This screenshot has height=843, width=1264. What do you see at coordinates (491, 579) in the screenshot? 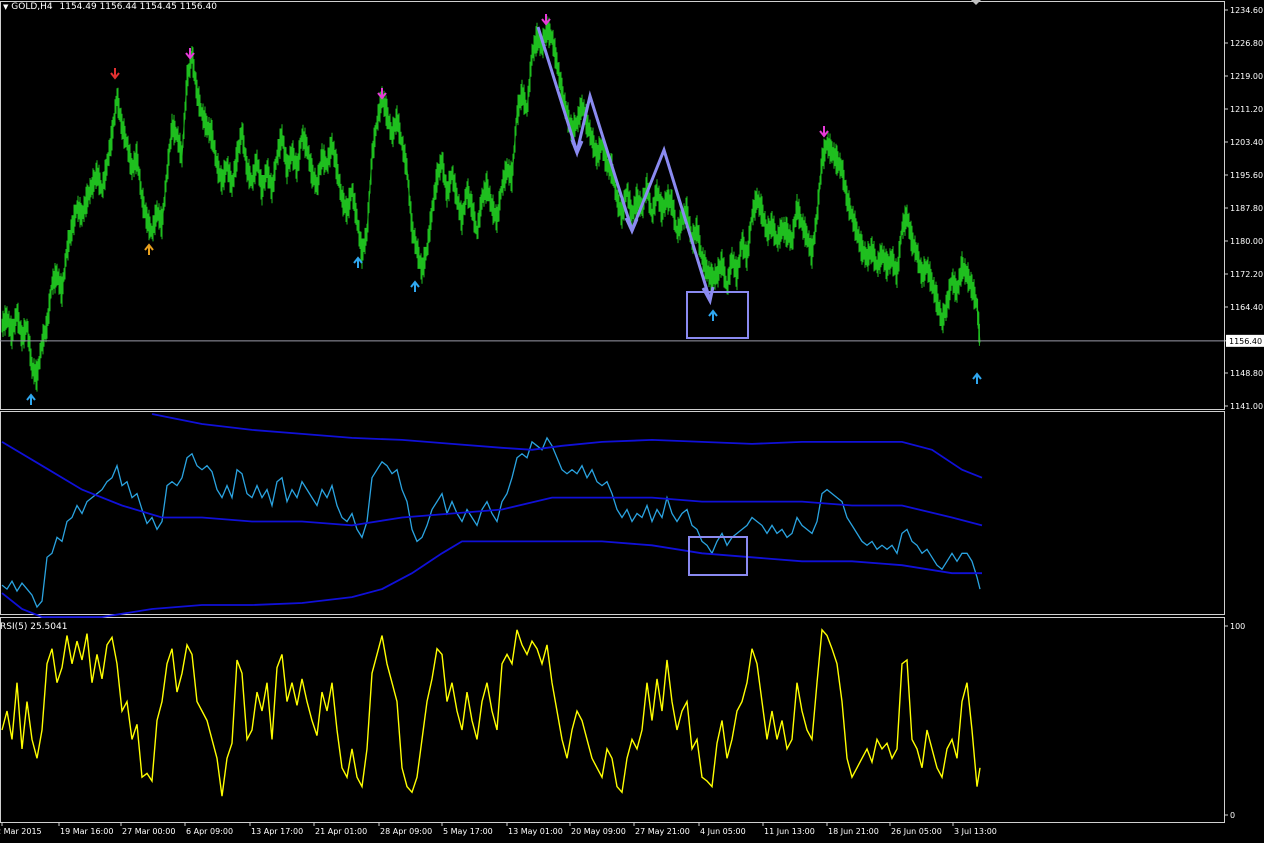
I see `indicator-lower-band` at bounding box center [491, 579].